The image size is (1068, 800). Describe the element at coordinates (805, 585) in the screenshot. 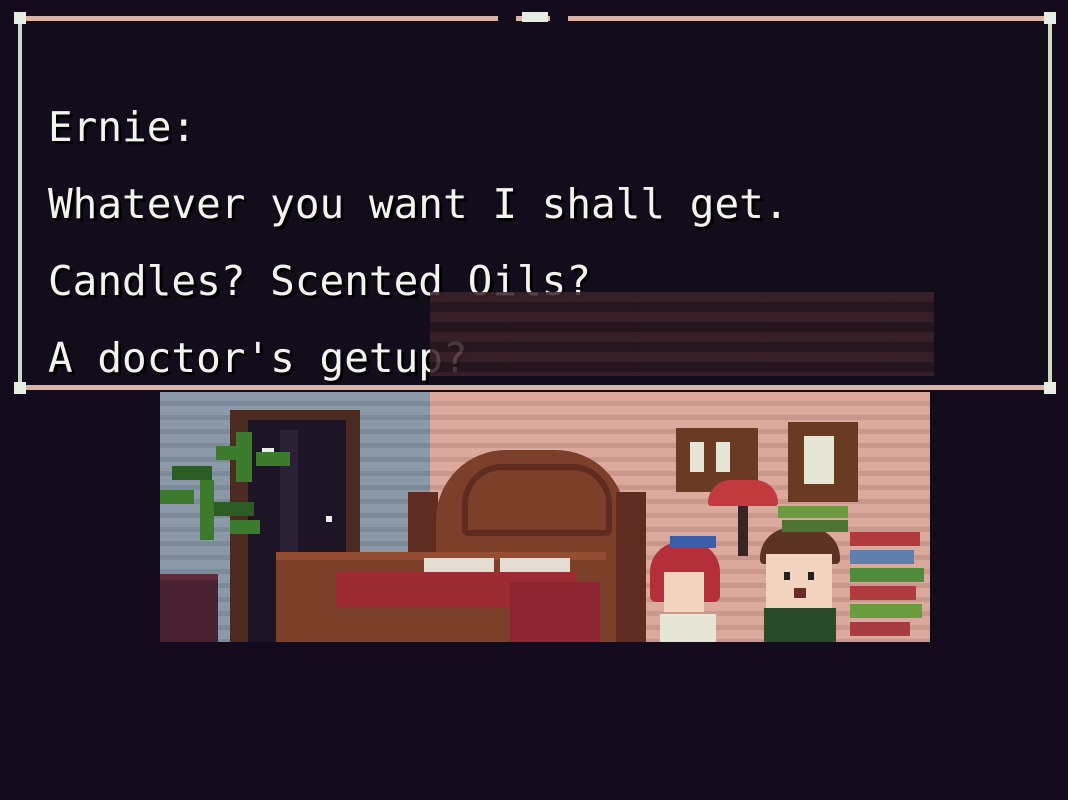

I see `ernie-character` at that location.